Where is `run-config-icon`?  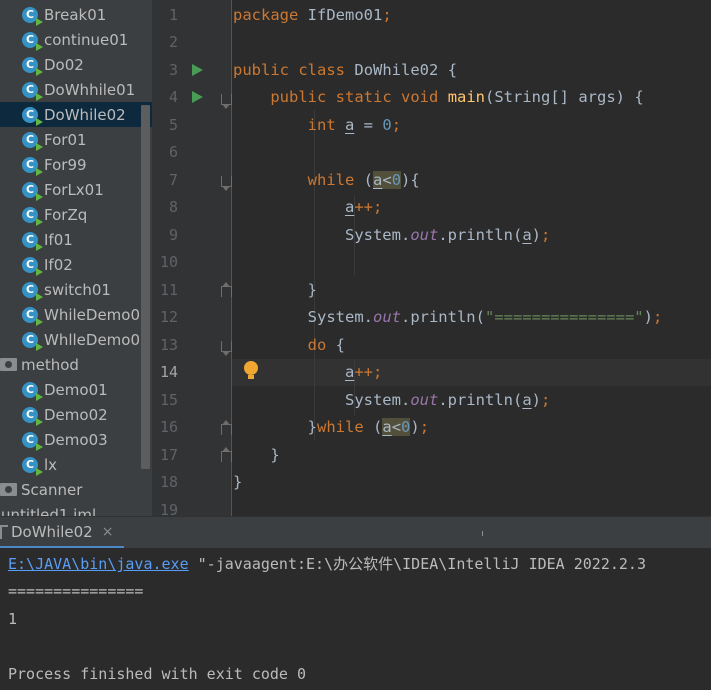 run-config-icon is located at coordinates (4, 531).